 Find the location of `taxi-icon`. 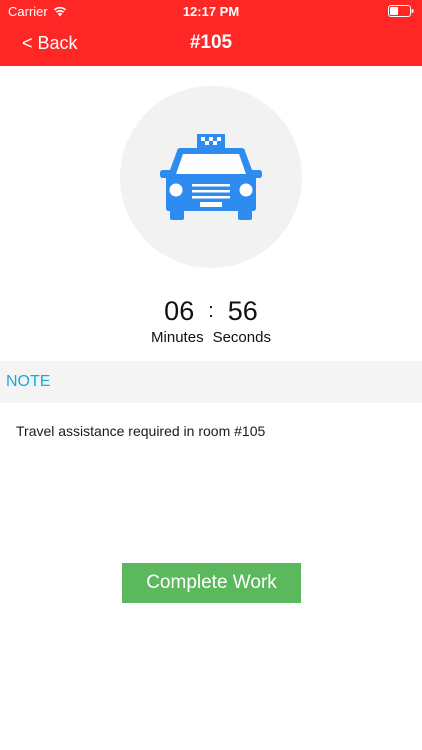

taxi-icon is located at coordinates (211, 177).